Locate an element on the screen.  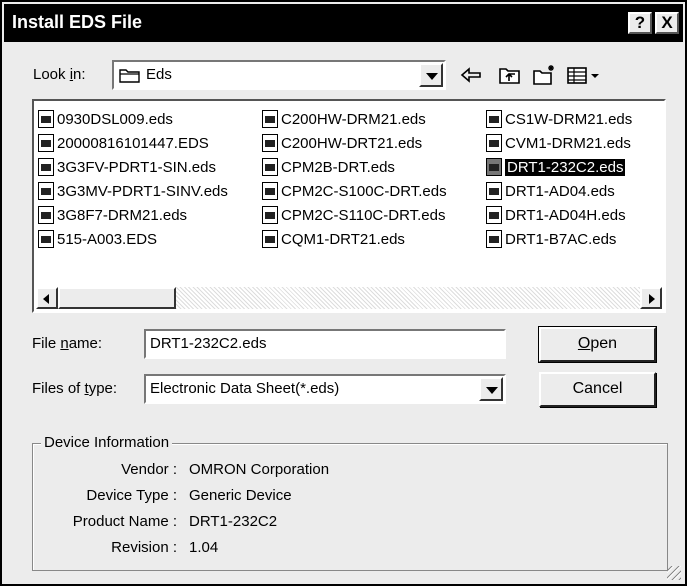
files-of-type-label: Files of type: is located at coordinates (75, 388).